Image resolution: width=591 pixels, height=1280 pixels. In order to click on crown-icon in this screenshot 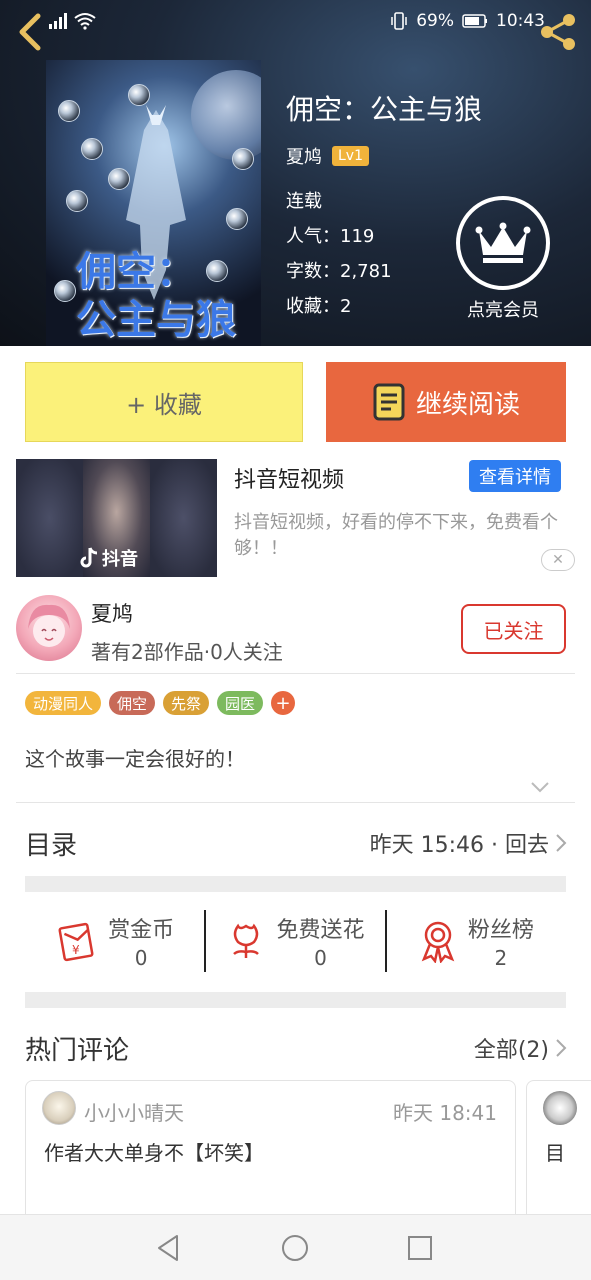, I will do `click(503, 242)`.